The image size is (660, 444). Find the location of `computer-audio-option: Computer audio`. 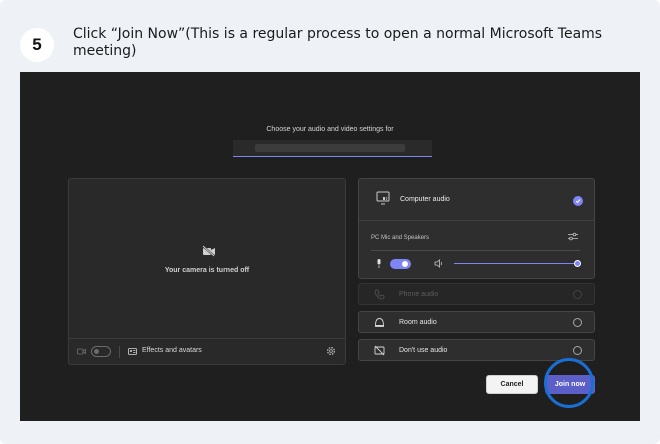

computer-audio-option: Computer audio is located at coordinates (476, 200).